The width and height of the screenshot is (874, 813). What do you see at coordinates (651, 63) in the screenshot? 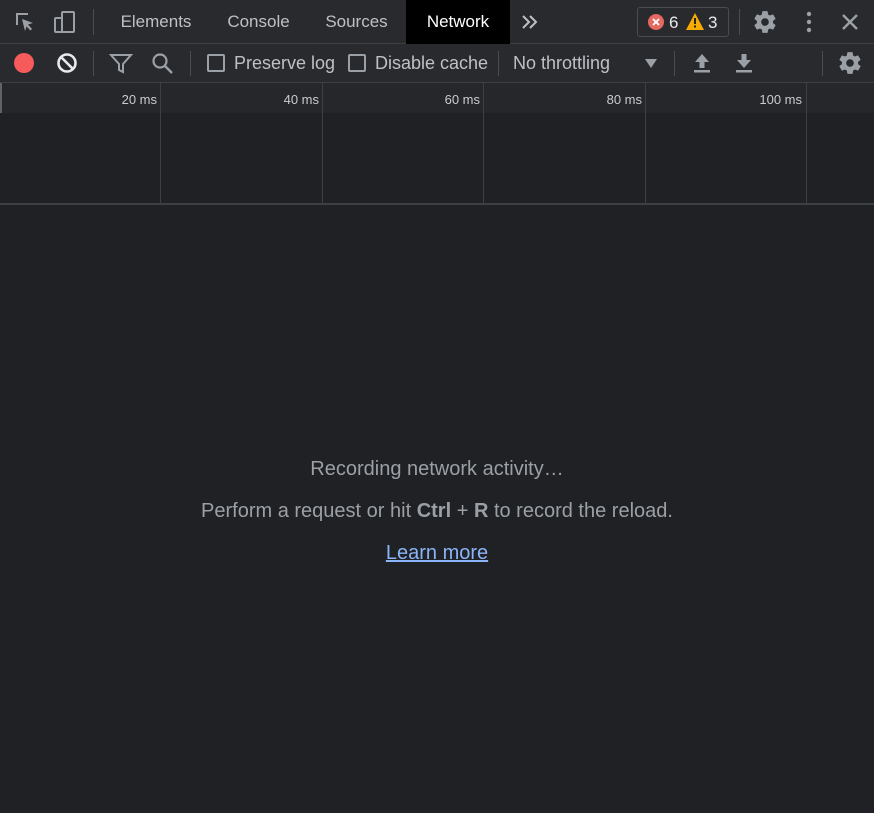
I see `dropdown-arrow-icon` at bounding box center [651, 63].